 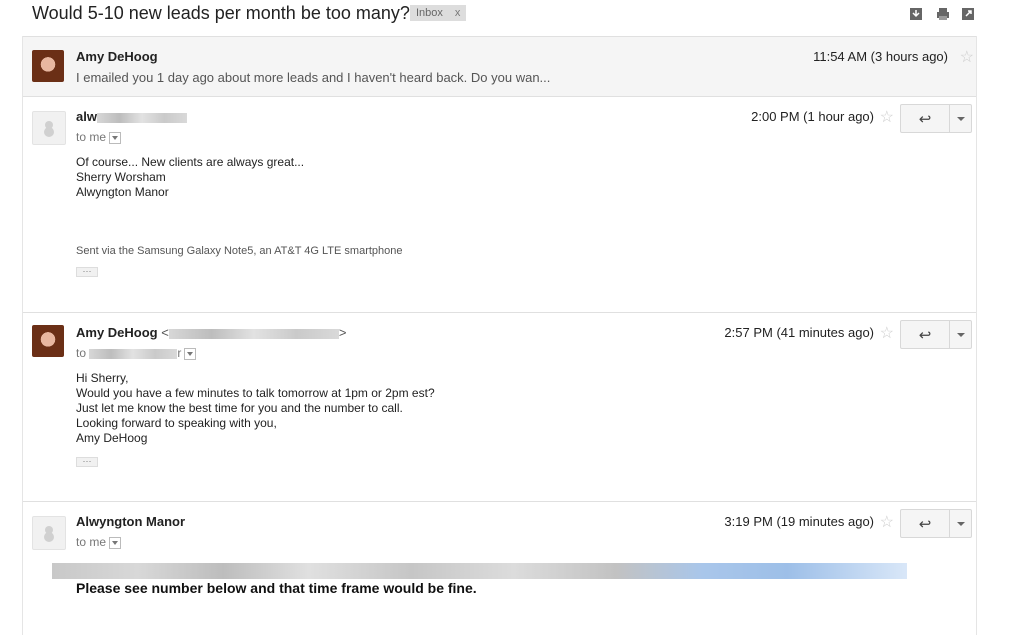 I want to click on message-time: 2:57 PM (41 minutes ago), so click(x=799, y=332).